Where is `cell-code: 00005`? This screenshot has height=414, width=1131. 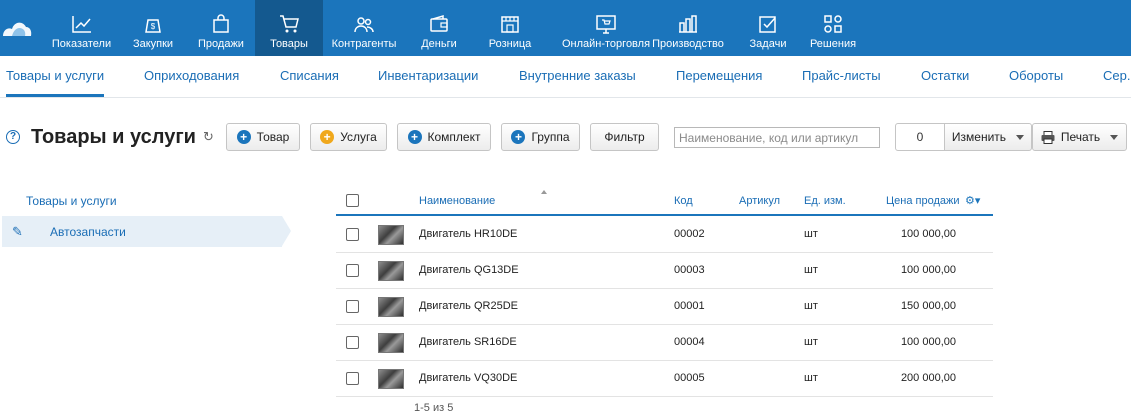
cell-code: 00005 is located at coordinates (689, 378).